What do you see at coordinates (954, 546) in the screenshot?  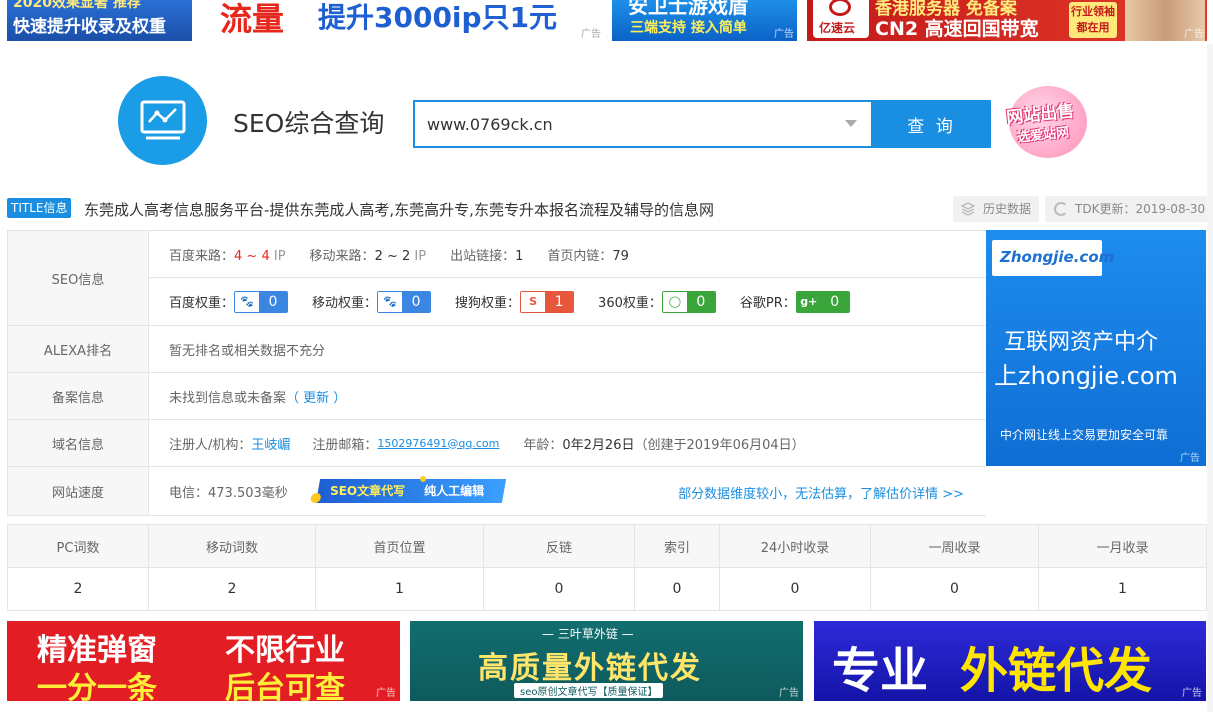 I see `col-week-indexed: 一周收录` at bounding box center [954, 546].